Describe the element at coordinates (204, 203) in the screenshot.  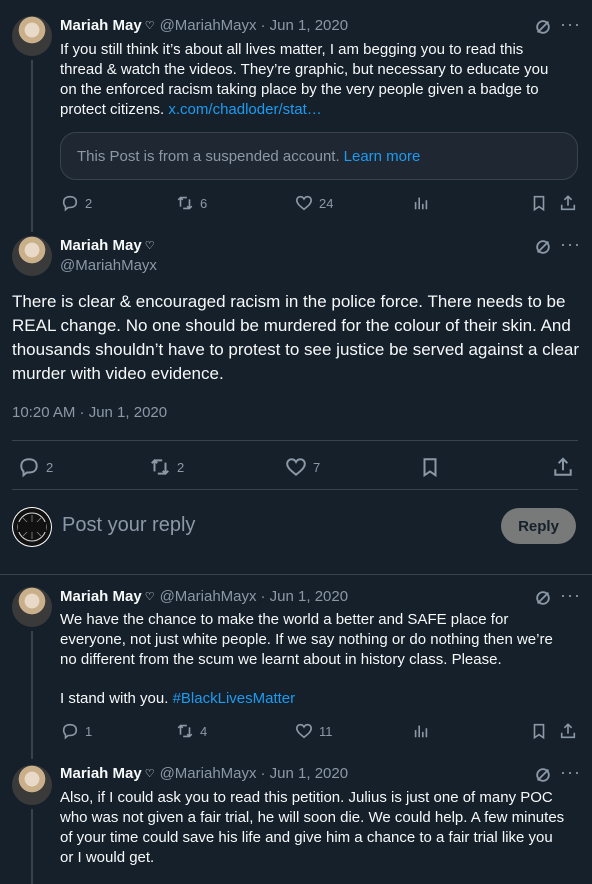
I see `repost-count: 6` at that location.